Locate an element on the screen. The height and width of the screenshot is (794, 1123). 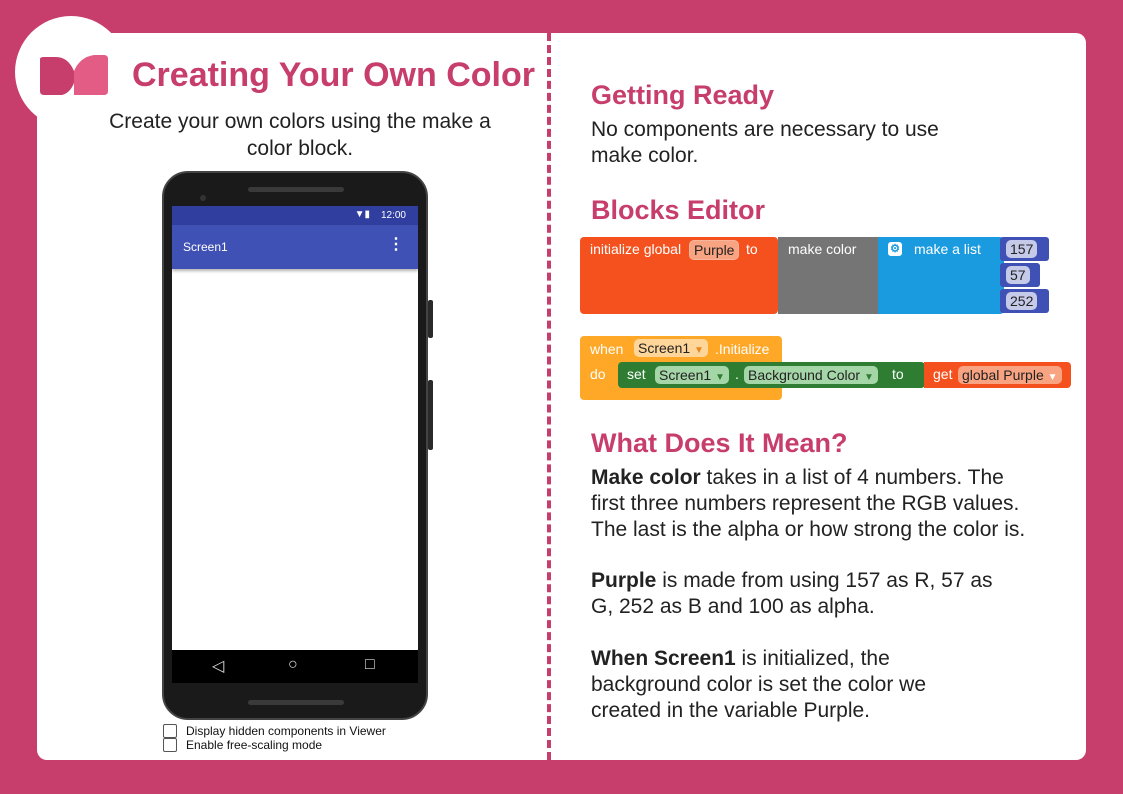
property-dropdown: Background Color ▼ is located at coordinates (811, 375).